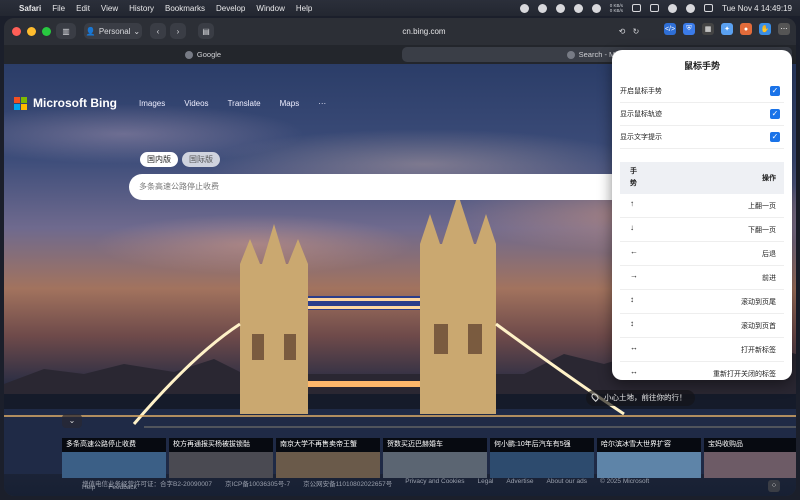 This screenshot has width=800, height=500. Describe the element at coordinates (567, 483) in the screenshot. I see `footer-about-ads: About our ads` at that location.